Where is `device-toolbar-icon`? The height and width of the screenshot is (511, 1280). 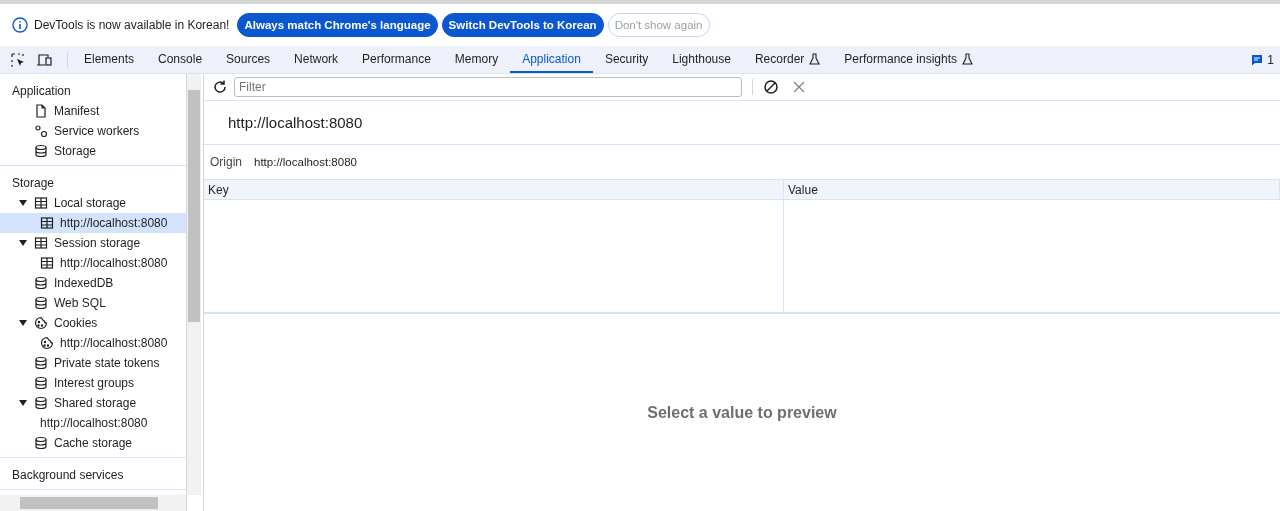
device-toolbar-icon is located at coordinates (44, 59).